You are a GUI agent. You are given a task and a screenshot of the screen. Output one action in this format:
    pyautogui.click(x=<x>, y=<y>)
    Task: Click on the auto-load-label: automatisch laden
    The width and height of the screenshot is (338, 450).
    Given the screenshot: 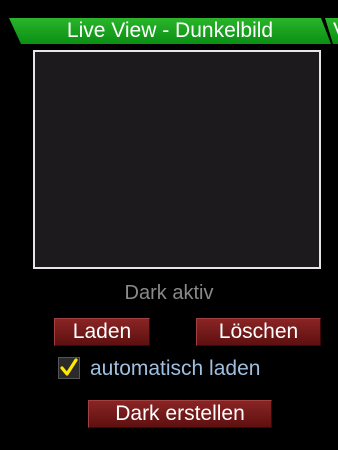 What is the action you would take?
    pyautogui.click(x=175, y=368)
    